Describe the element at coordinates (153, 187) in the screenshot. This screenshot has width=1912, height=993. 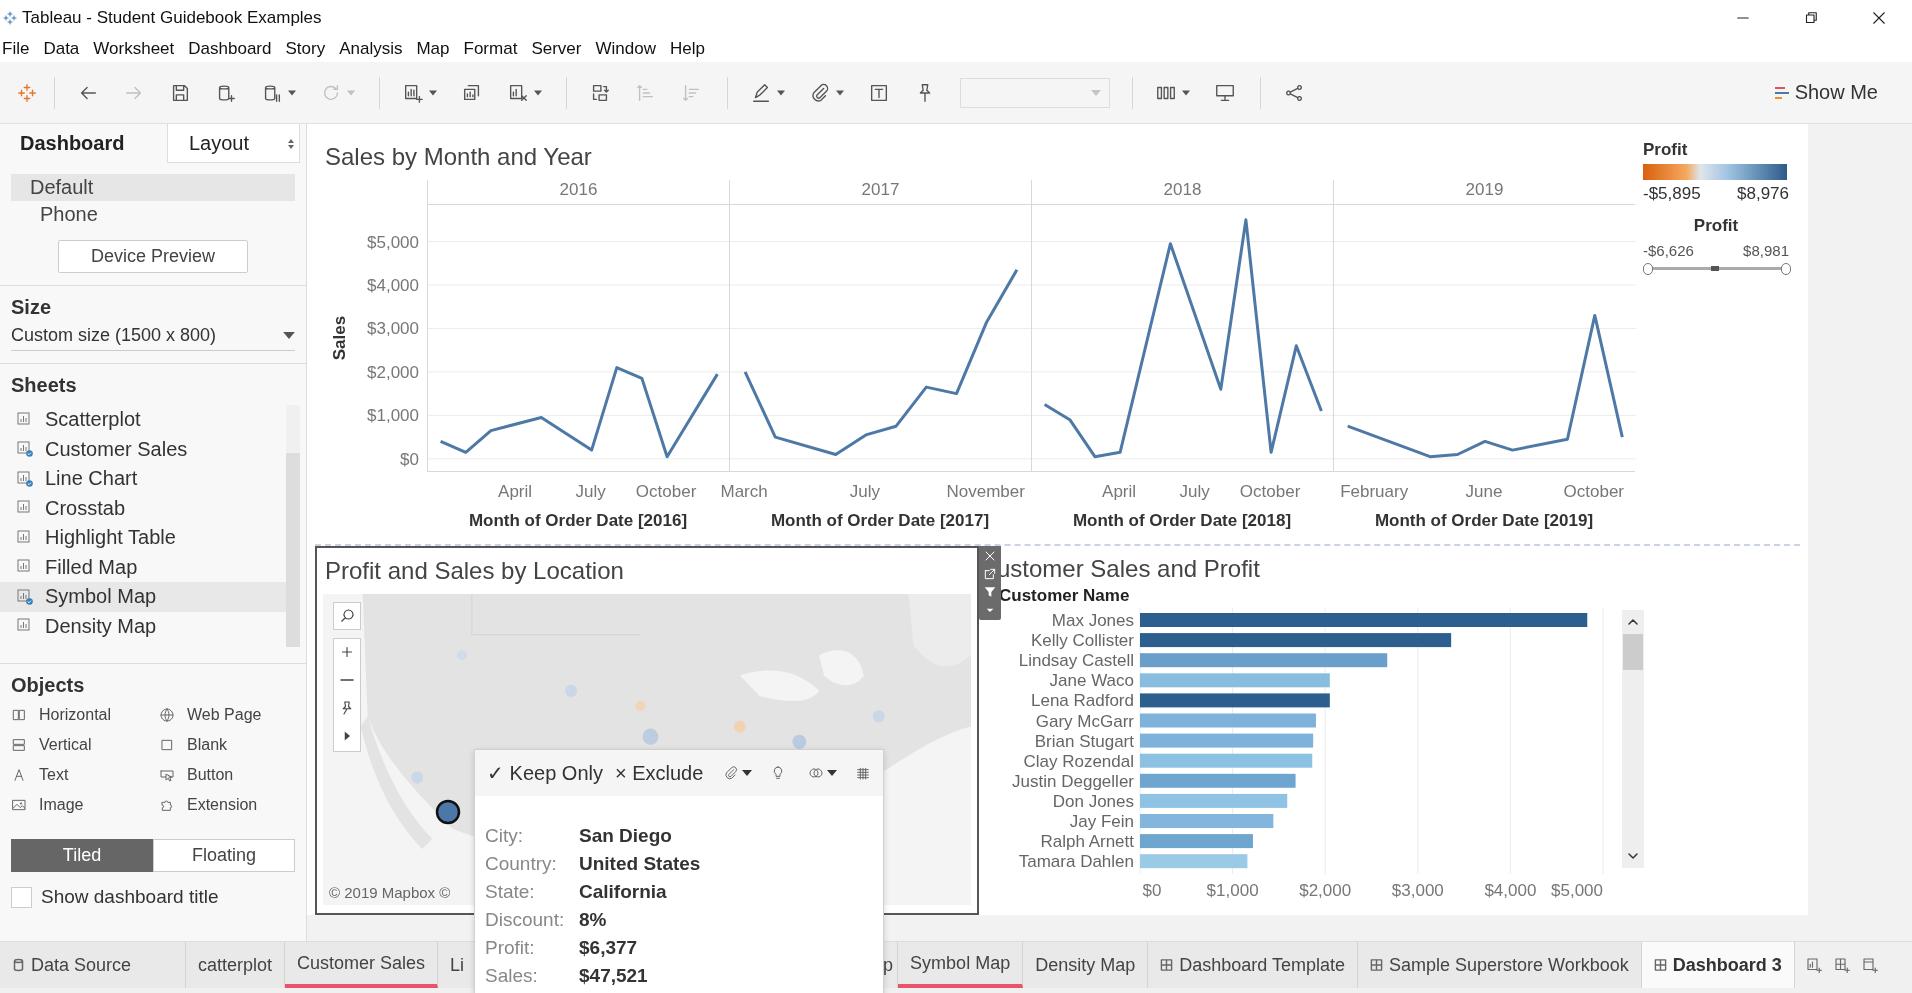
I see `device-item: Default` at that location.